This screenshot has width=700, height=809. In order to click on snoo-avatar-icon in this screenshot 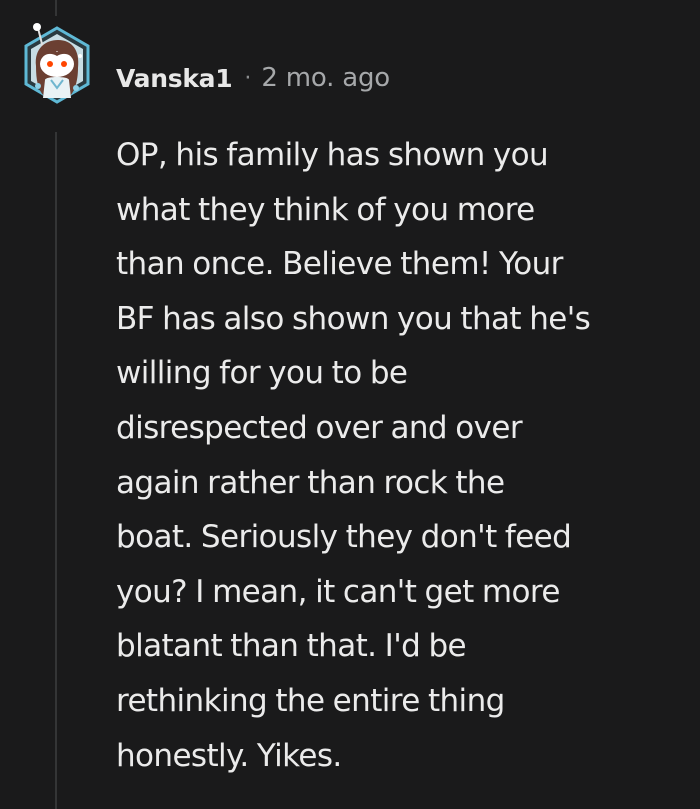, I will do `click(57, 63)`.